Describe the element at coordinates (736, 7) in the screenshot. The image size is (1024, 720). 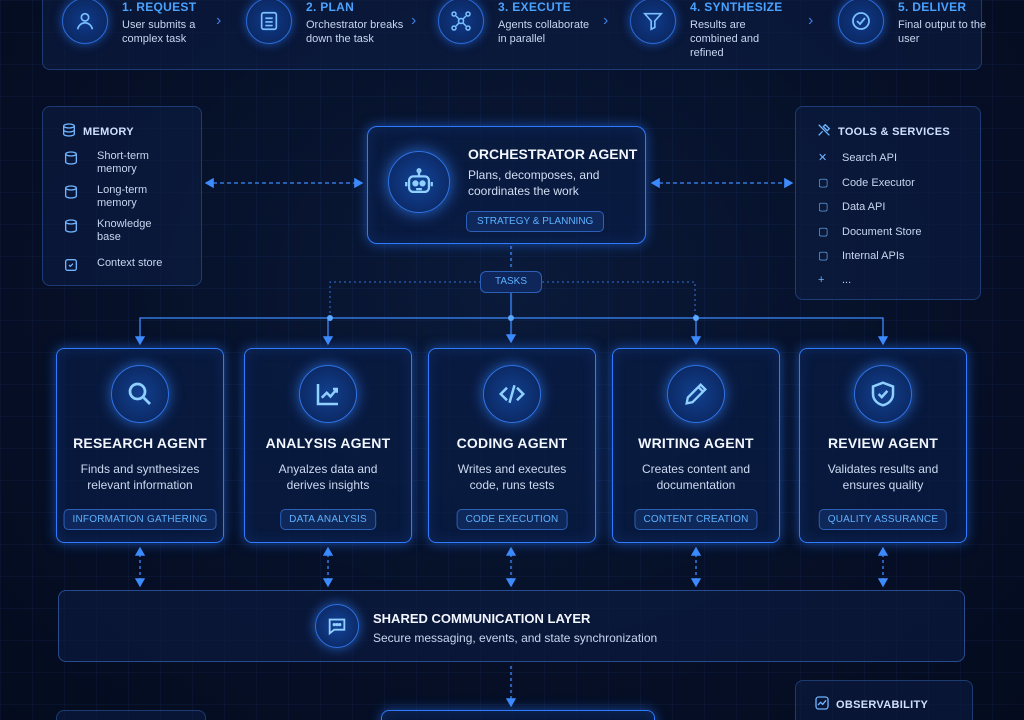
I see `step-title: 4. SYNTHESIZE` at that location.